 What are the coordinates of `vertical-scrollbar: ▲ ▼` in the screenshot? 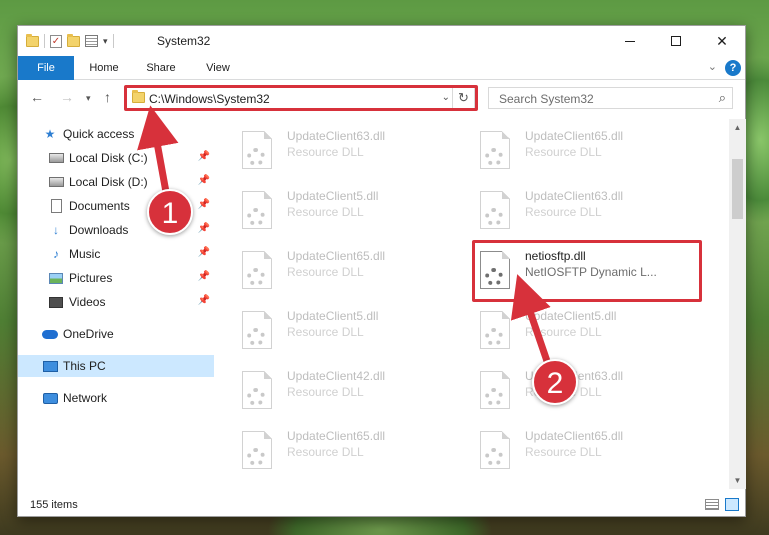 It's located at (737, 304).